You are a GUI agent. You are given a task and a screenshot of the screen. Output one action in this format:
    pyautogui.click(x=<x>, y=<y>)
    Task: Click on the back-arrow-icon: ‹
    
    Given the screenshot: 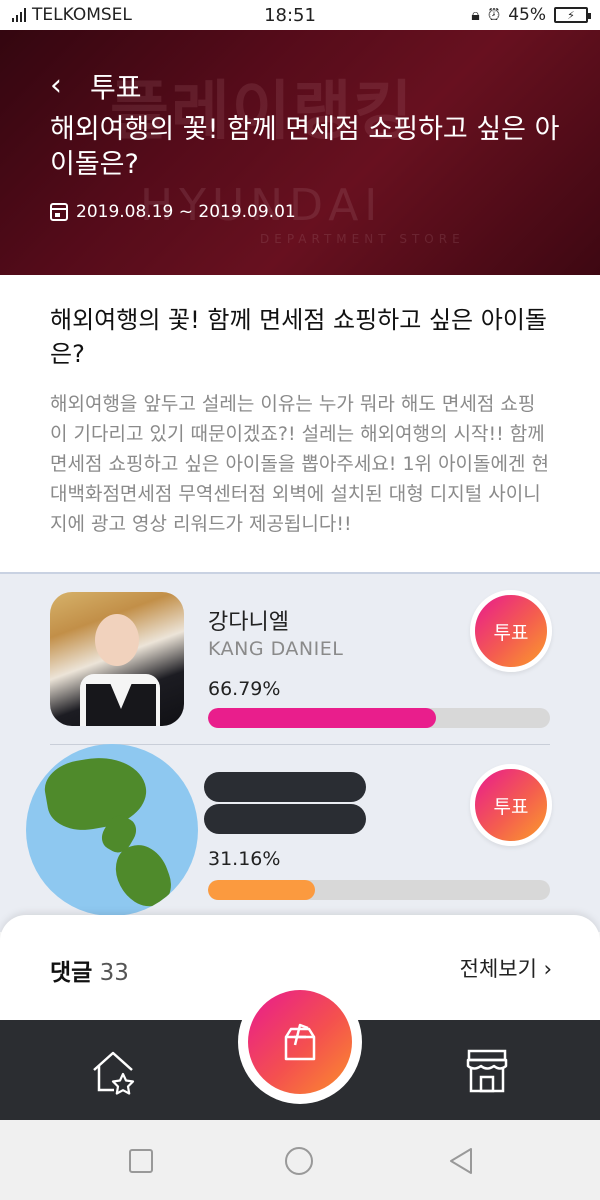 What is the action you would take?
    pyautogui.click(x=56, y=85)
    